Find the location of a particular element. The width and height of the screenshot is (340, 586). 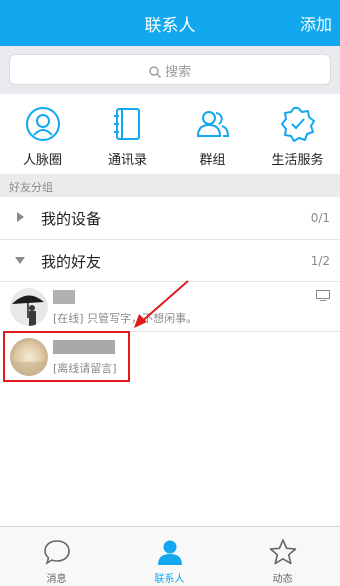

monitor-icon is located at coordinates (323, 295).